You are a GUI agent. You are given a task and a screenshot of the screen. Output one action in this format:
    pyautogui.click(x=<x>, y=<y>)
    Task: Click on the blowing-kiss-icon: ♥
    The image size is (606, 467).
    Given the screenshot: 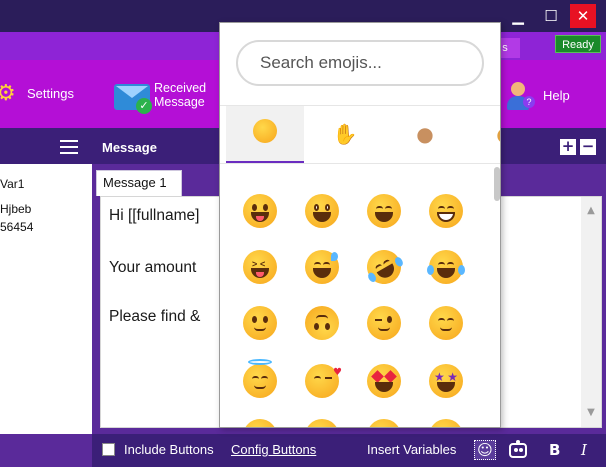 What is the action you would take?
    pyautogui.click(x=323, y=381)
    